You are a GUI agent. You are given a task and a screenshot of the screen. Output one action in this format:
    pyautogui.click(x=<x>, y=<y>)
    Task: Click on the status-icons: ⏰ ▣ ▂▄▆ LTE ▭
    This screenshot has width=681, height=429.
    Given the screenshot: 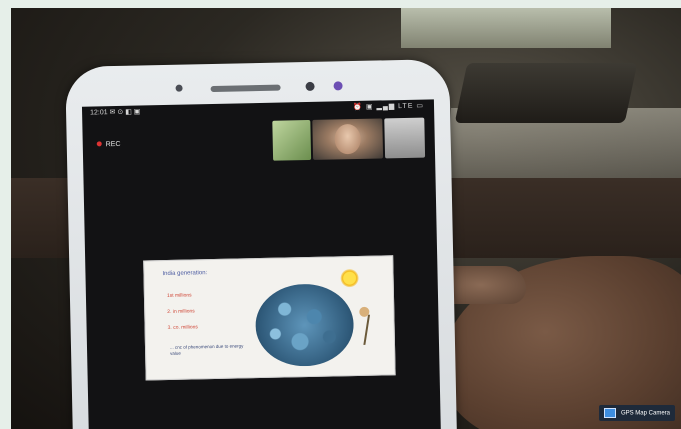 What is the action you would take?
    pyautogui.click(x=389, y=107)
    